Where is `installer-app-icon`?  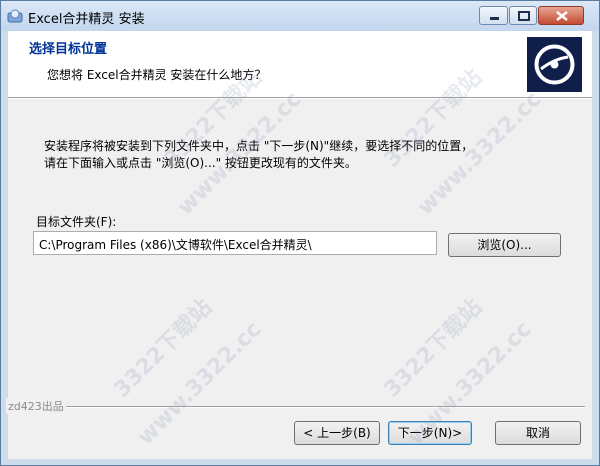 installer-app-icon is located at coordinates (15, 16).